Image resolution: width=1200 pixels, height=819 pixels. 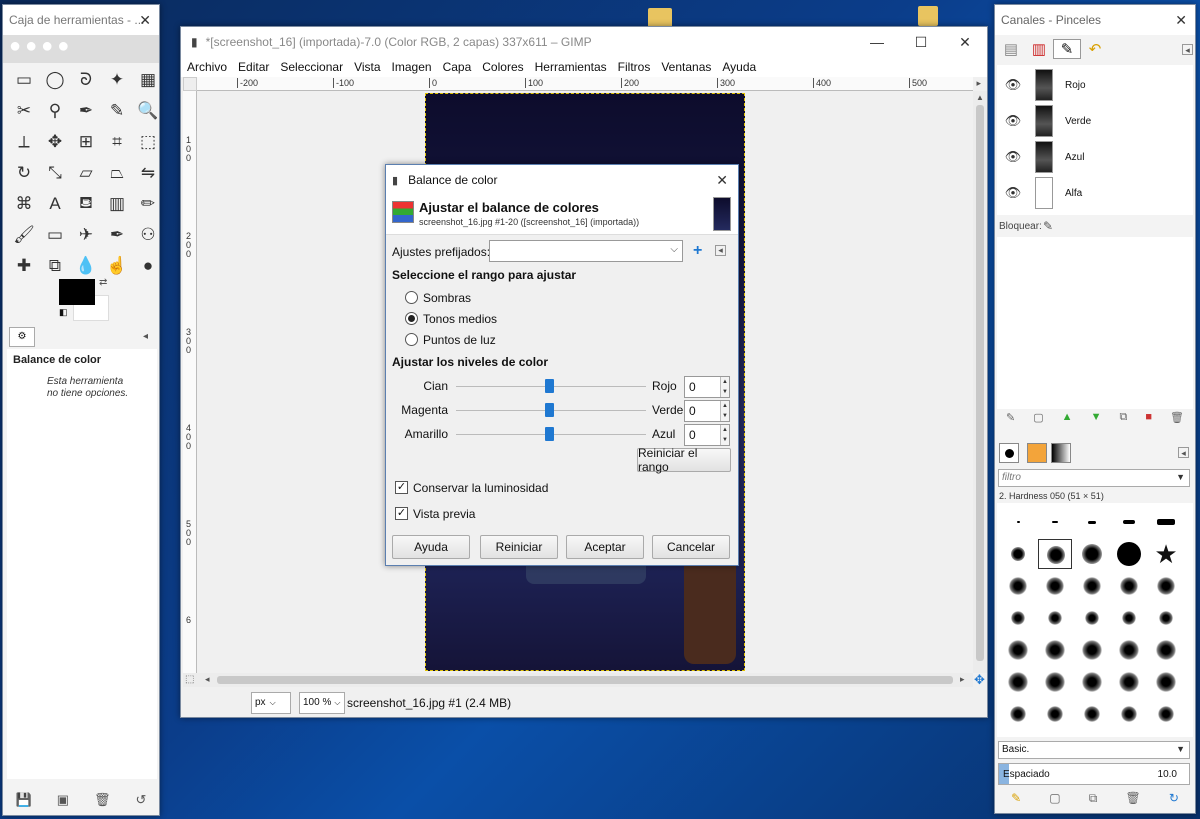 I want to click on paths-tool-icon: ✒, so click(x=86, y=111).